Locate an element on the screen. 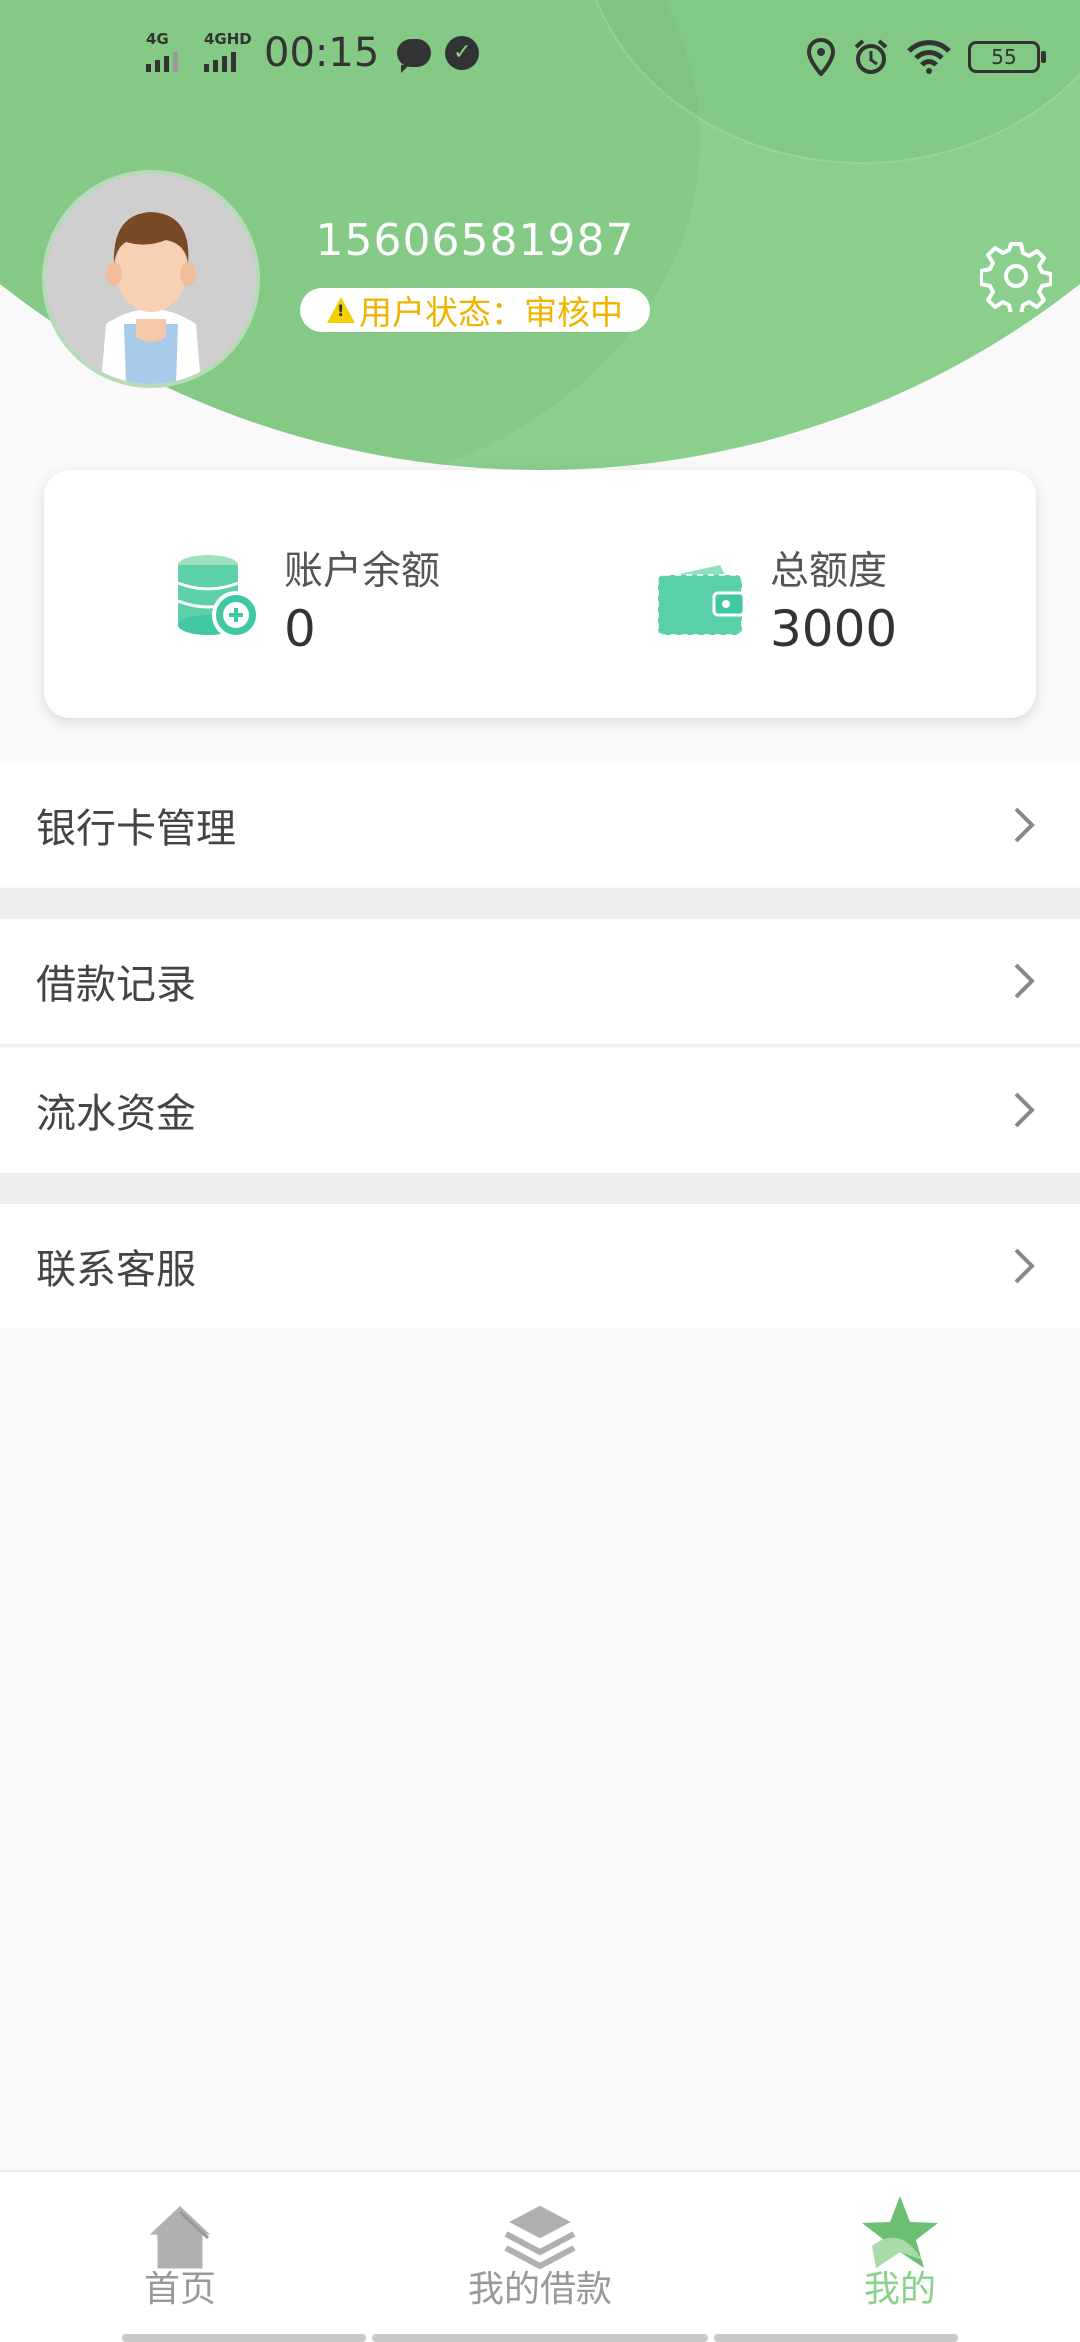 This screenshot has height=2342, width=1080. tab-my-loans: 我的借款 is located at coordinates (540, 2254).